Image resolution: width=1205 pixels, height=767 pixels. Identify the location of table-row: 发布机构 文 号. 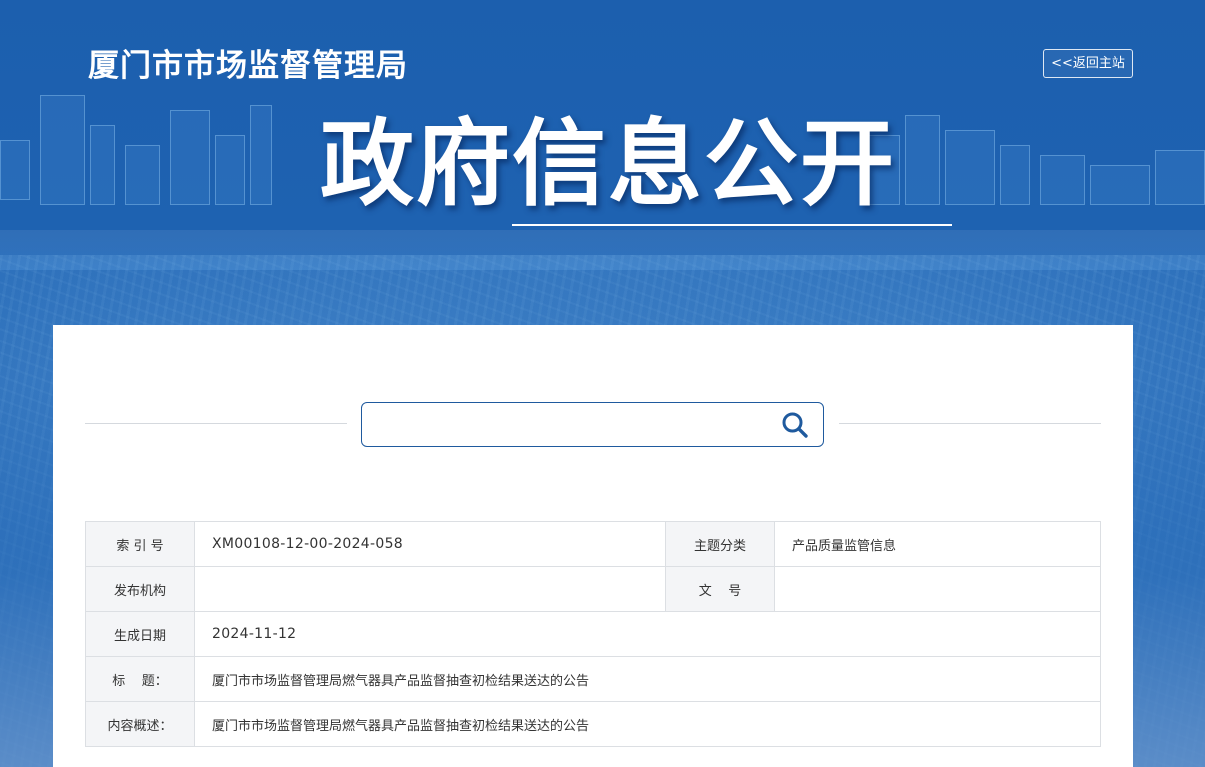
(593, 589).